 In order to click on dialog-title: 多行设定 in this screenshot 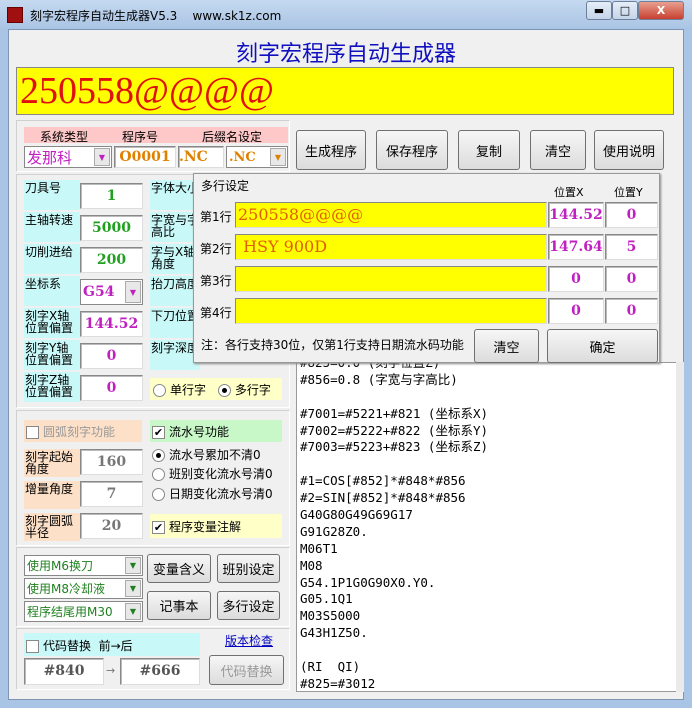, I will do `click(225, 186)`.